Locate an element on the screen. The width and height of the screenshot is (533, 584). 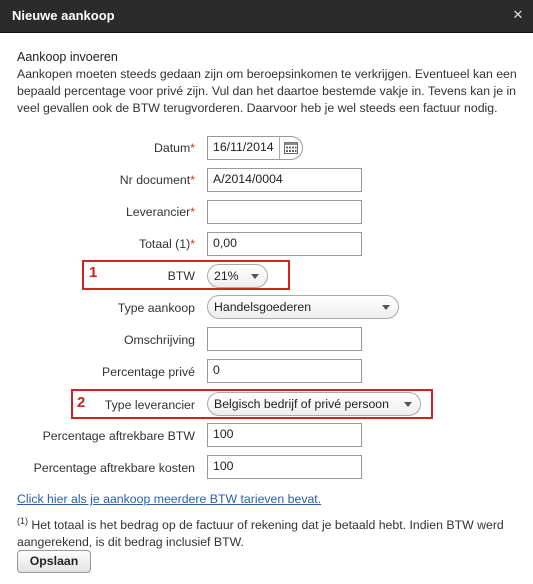
perc-aftrekbare-kosten-label: Percentage aftrekbare kosten is located at coordinates (114, 468).